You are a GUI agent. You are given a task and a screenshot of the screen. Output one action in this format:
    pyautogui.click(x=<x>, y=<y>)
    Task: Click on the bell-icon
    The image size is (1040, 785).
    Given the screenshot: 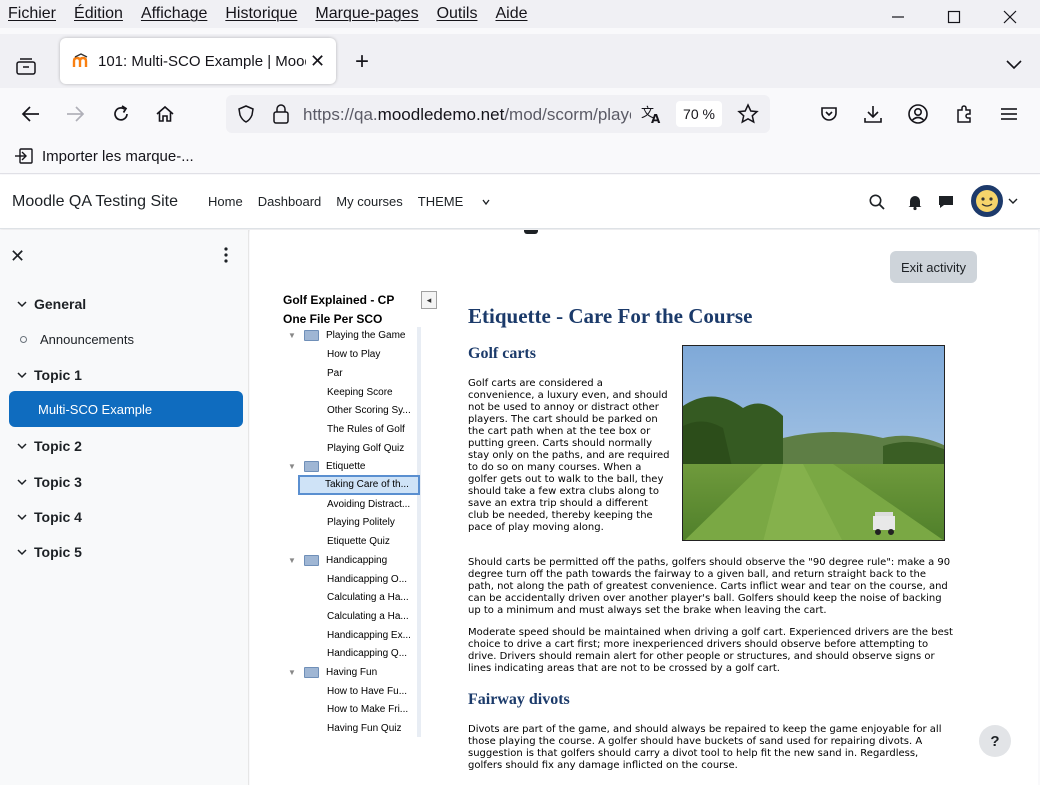 What is the action you would take?
    pyautogui.click(x=915, y=202)
    